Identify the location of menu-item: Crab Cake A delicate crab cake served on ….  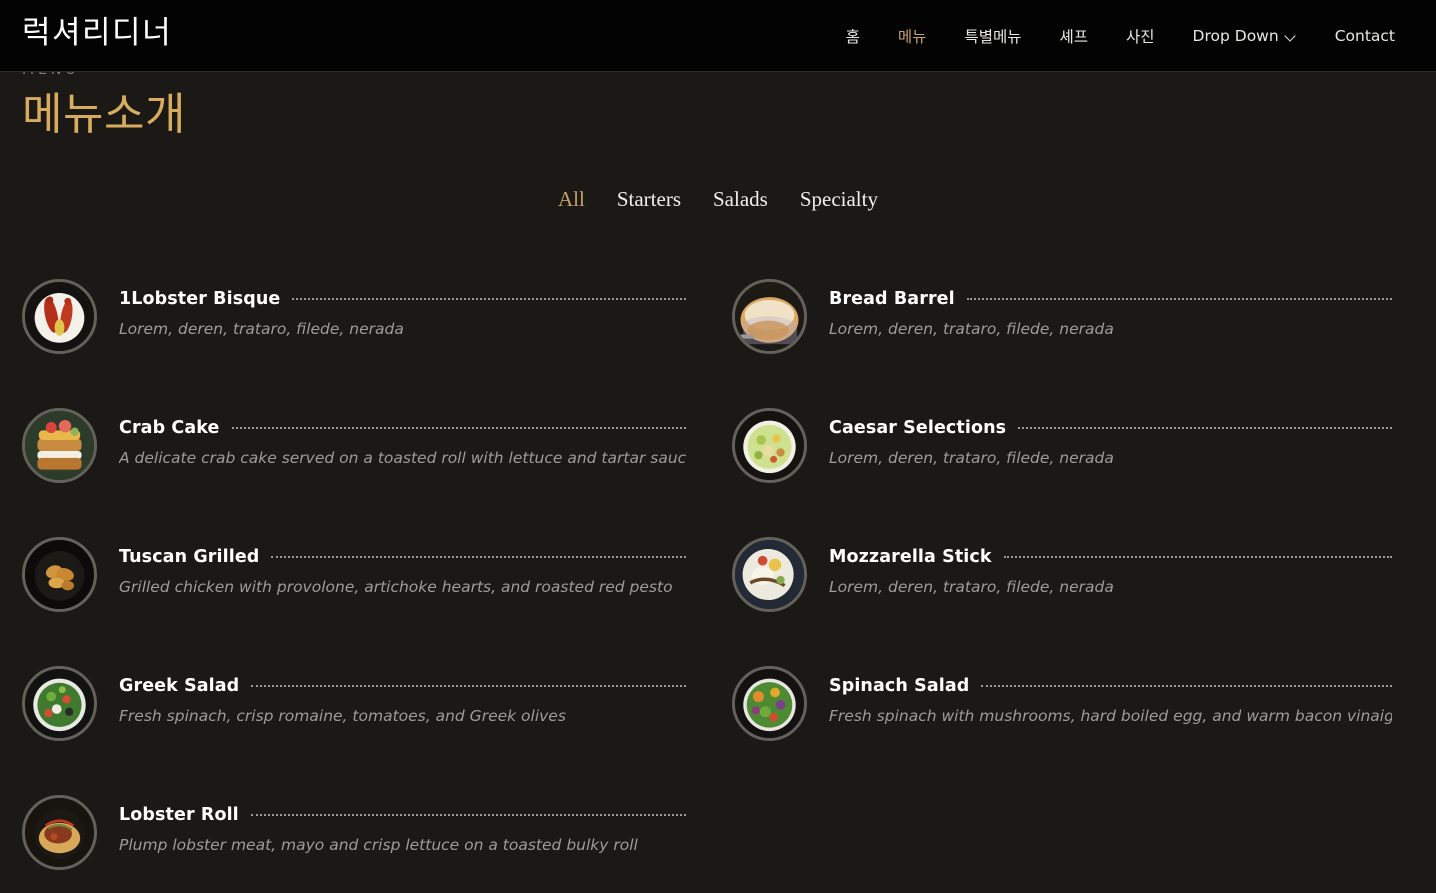
(355, 458).